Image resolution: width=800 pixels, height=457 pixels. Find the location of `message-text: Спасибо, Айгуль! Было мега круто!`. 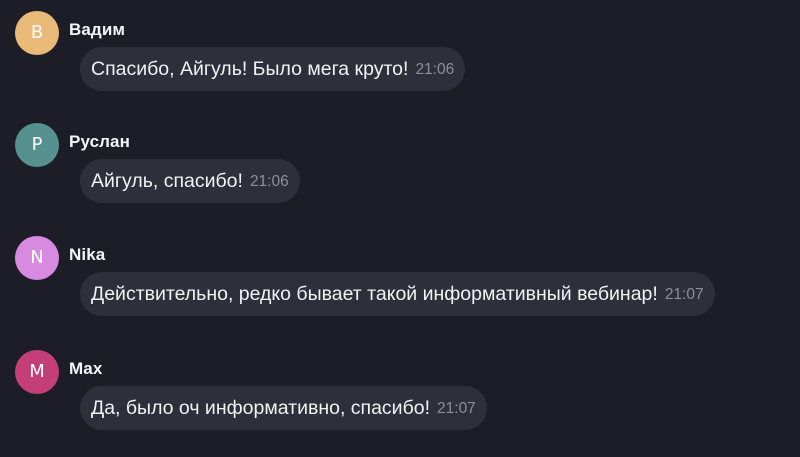

message-text: Спасибо, Айгуль! Было мега круто! is located at coordinates (250, 68).